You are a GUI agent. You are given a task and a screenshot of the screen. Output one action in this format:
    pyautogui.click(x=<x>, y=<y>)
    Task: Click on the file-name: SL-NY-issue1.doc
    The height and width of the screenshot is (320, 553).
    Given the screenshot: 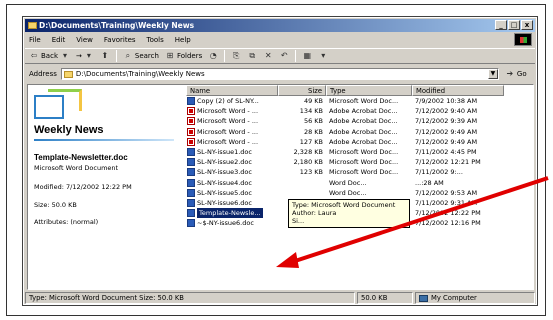 What is the action you would take?
    pyautogui.click(x=224, y=151)
    